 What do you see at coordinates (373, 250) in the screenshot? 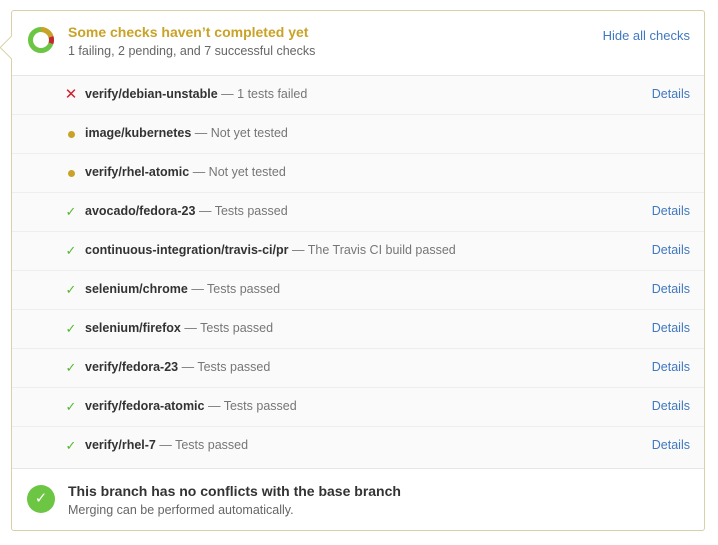
I see `check-description: — The Travis CI build passed` at bounding box center [373, 250].